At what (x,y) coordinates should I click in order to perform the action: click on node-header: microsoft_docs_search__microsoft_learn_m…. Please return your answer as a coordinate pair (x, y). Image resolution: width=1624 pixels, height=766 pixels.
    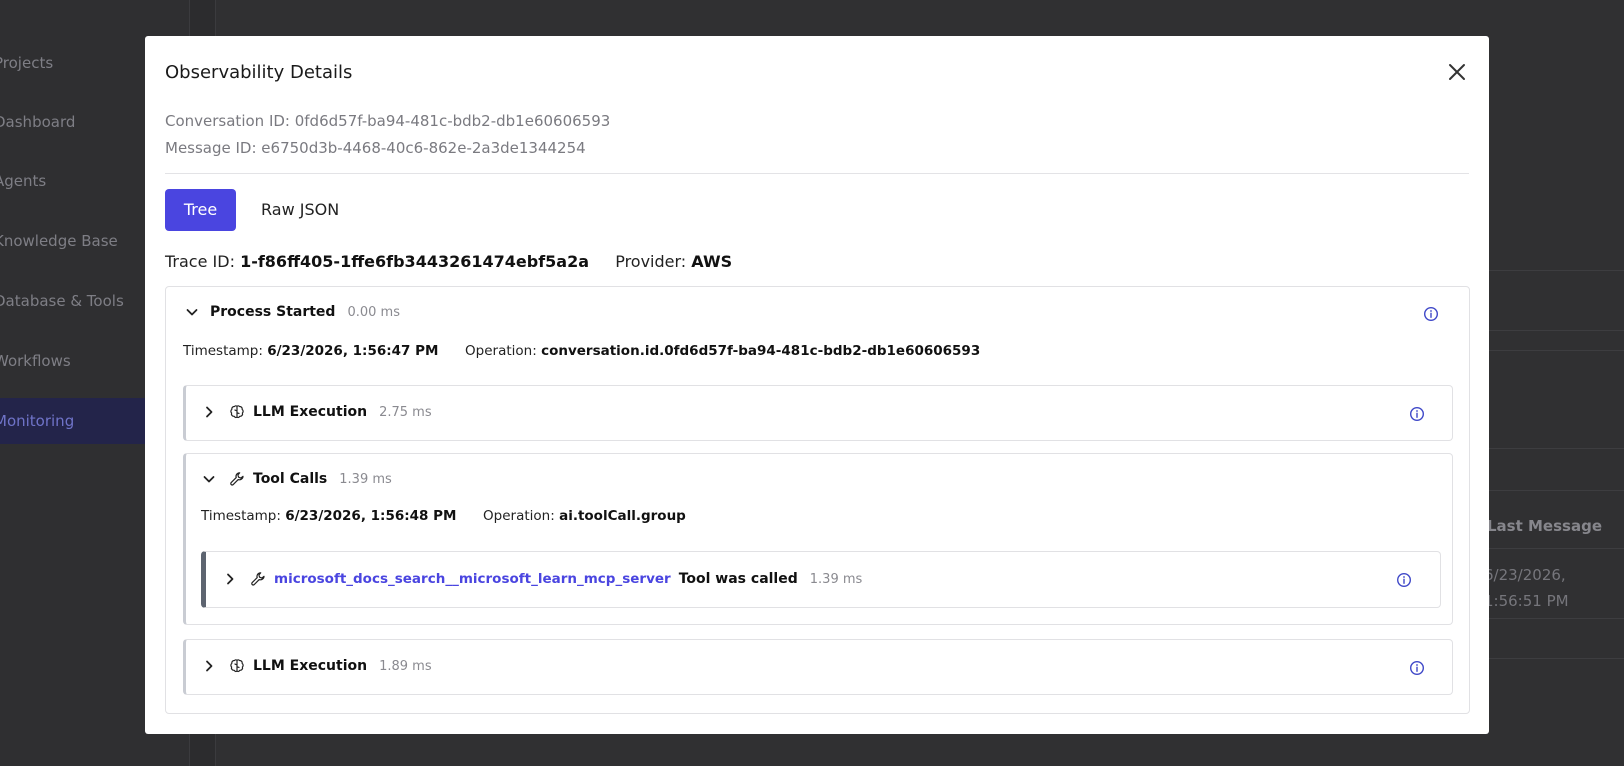
    Looking at the image, I should click on (542, 579).